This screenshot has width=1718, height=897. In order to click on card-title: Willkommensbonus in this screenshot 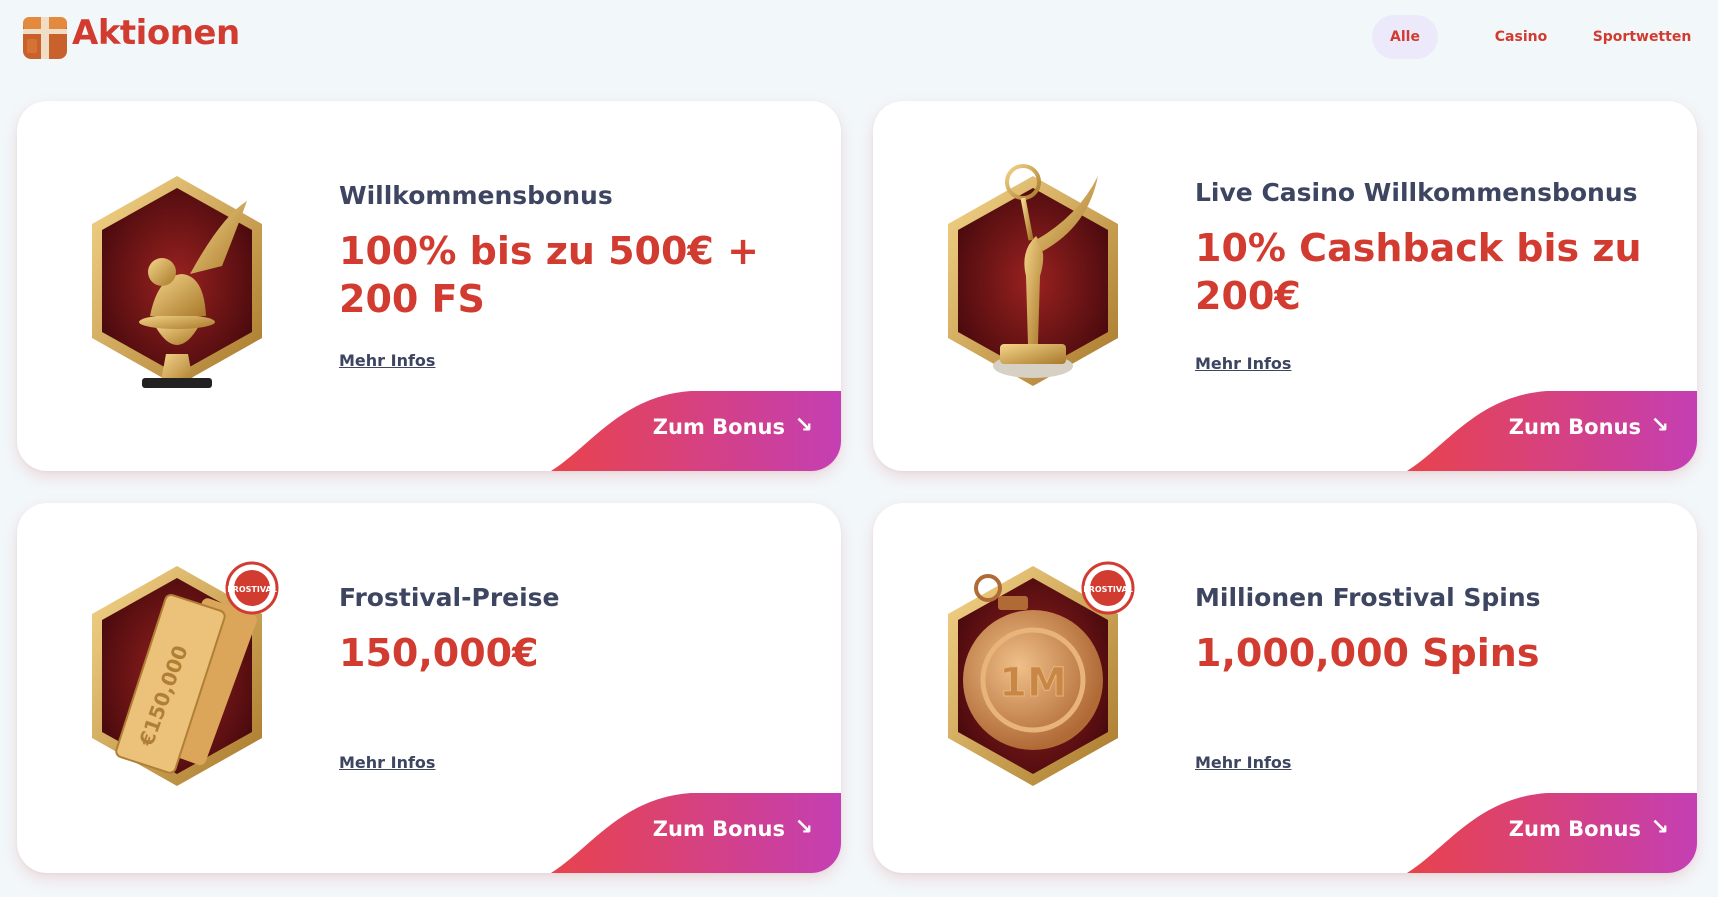, I will do `click(476, 195)`.